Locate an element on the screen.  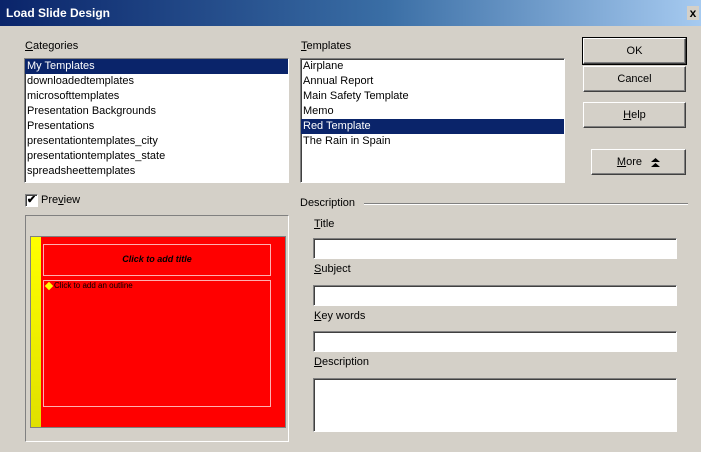
slide-stripe is located at coordinates (36, 332).